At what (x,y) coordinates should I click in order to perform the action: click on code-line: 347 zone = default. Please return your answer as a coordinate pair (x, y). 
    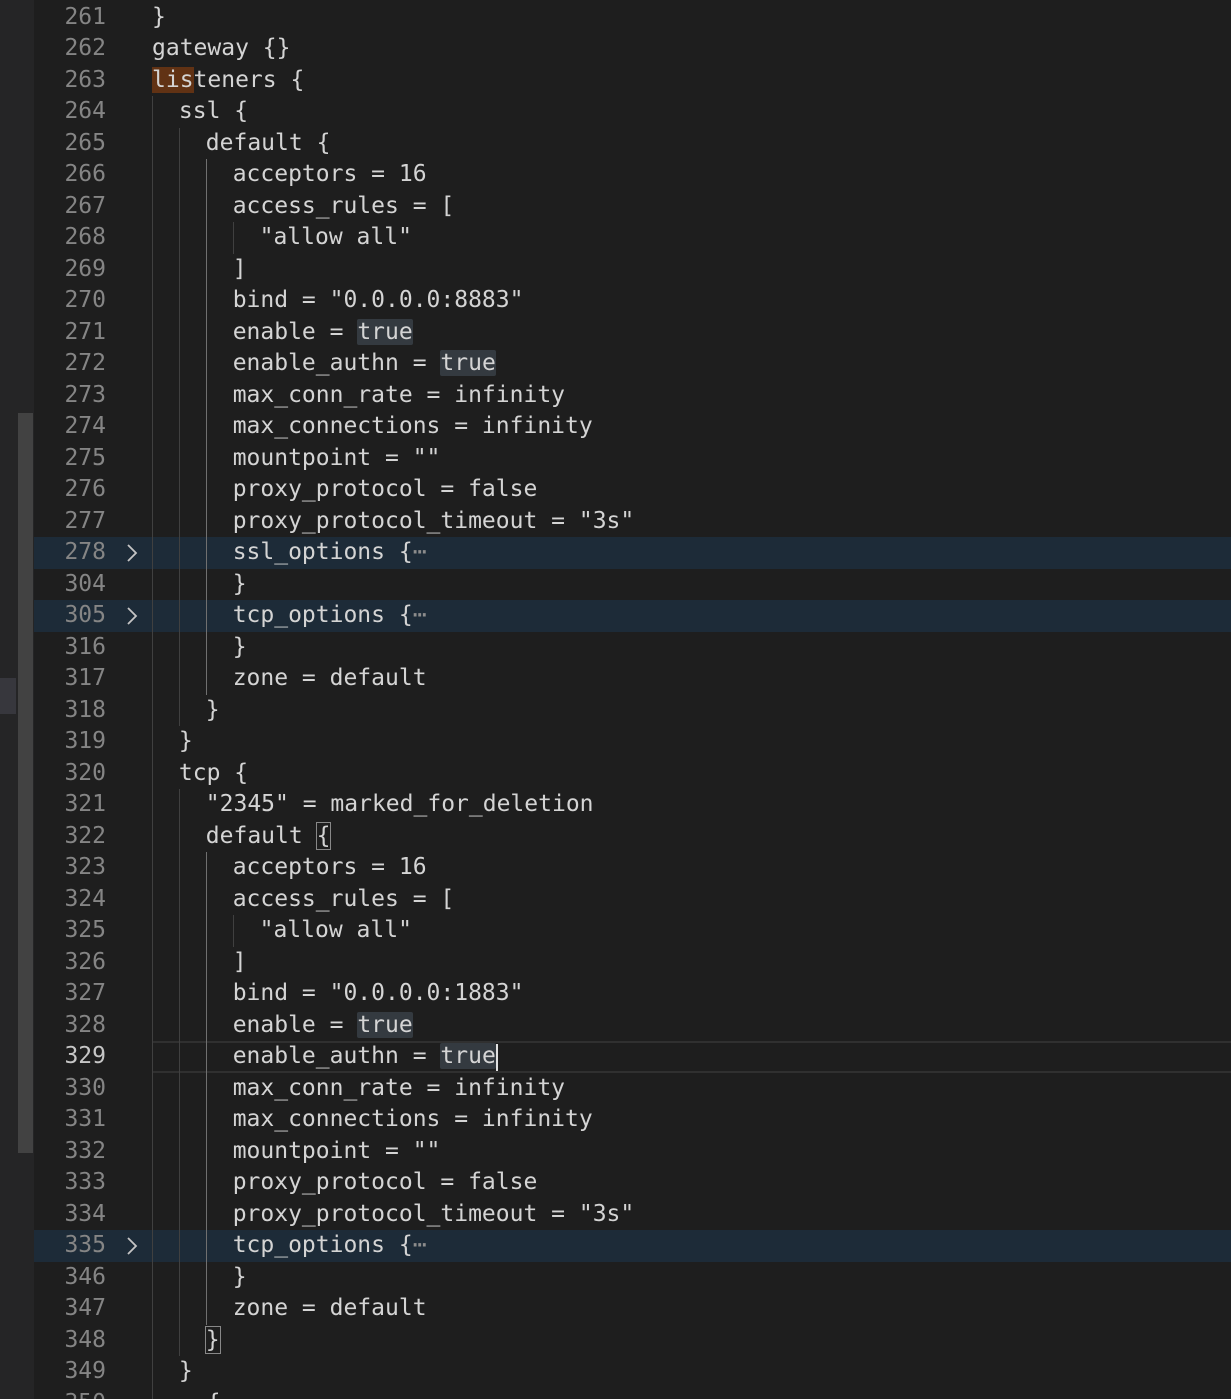
    Looking at the image, I should click on (632, 1309).